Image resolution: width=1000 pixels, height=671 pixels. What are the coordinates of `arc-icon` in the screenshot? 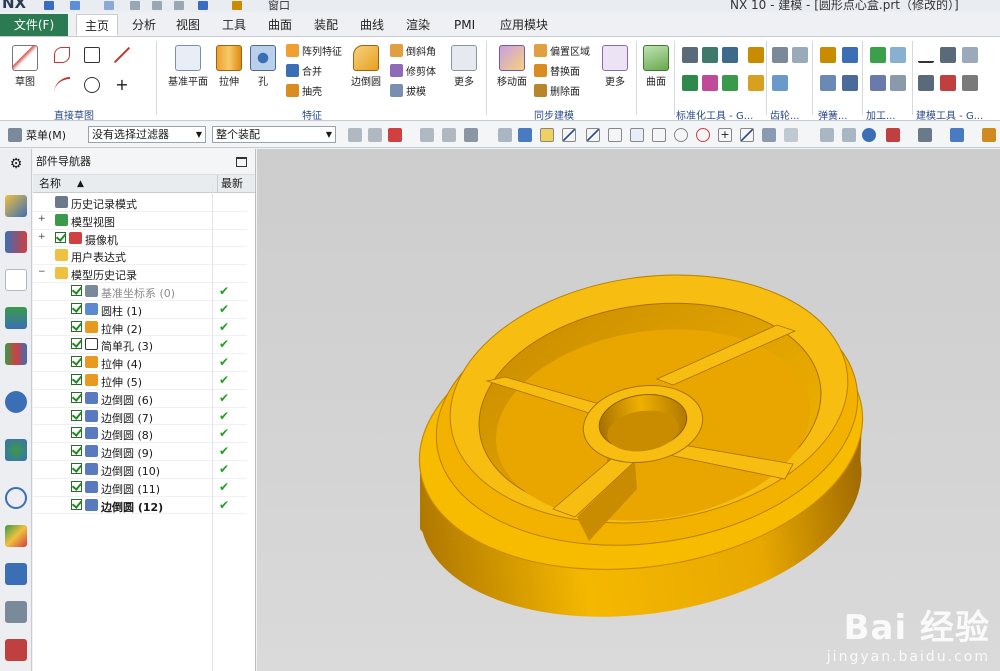 It's located at (62, 85).